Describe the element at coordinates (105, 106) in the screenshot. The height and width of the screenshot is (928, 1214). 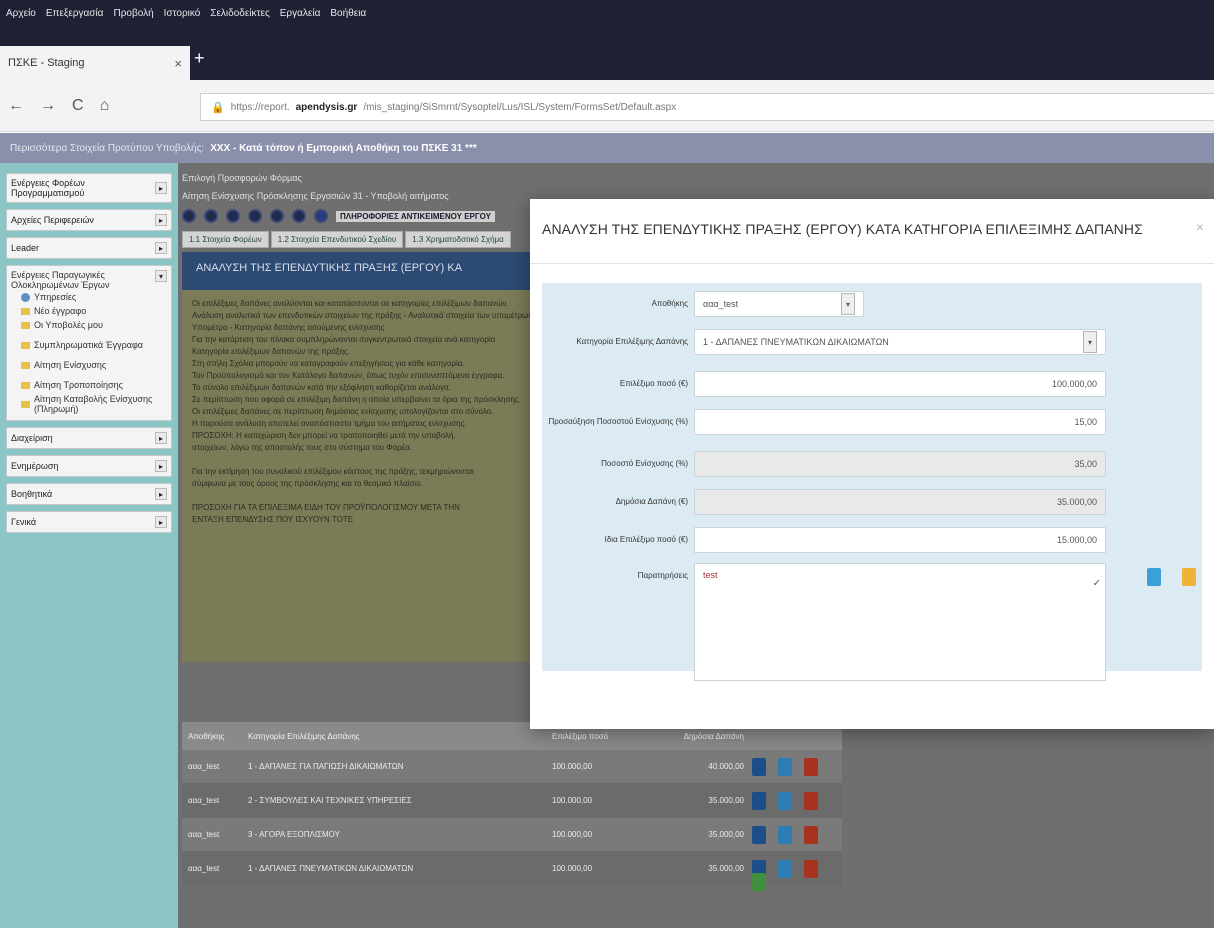
I see `home-icon: ⌂` at that location.